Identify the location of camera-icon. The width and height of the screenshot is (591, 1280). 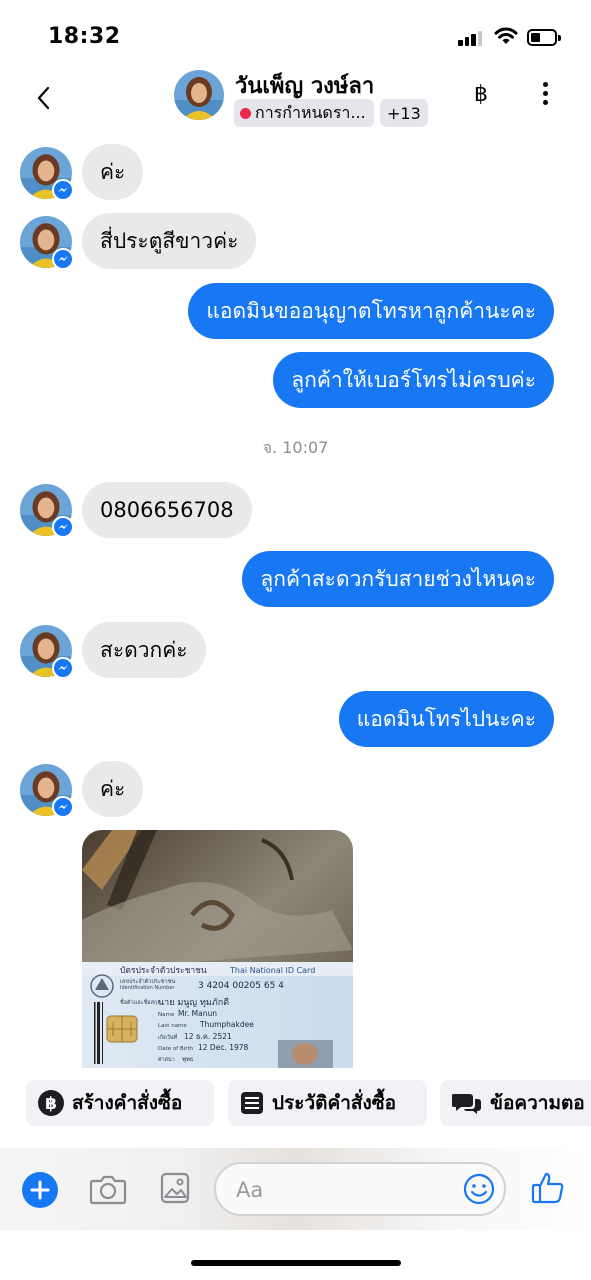
(108, 1189).